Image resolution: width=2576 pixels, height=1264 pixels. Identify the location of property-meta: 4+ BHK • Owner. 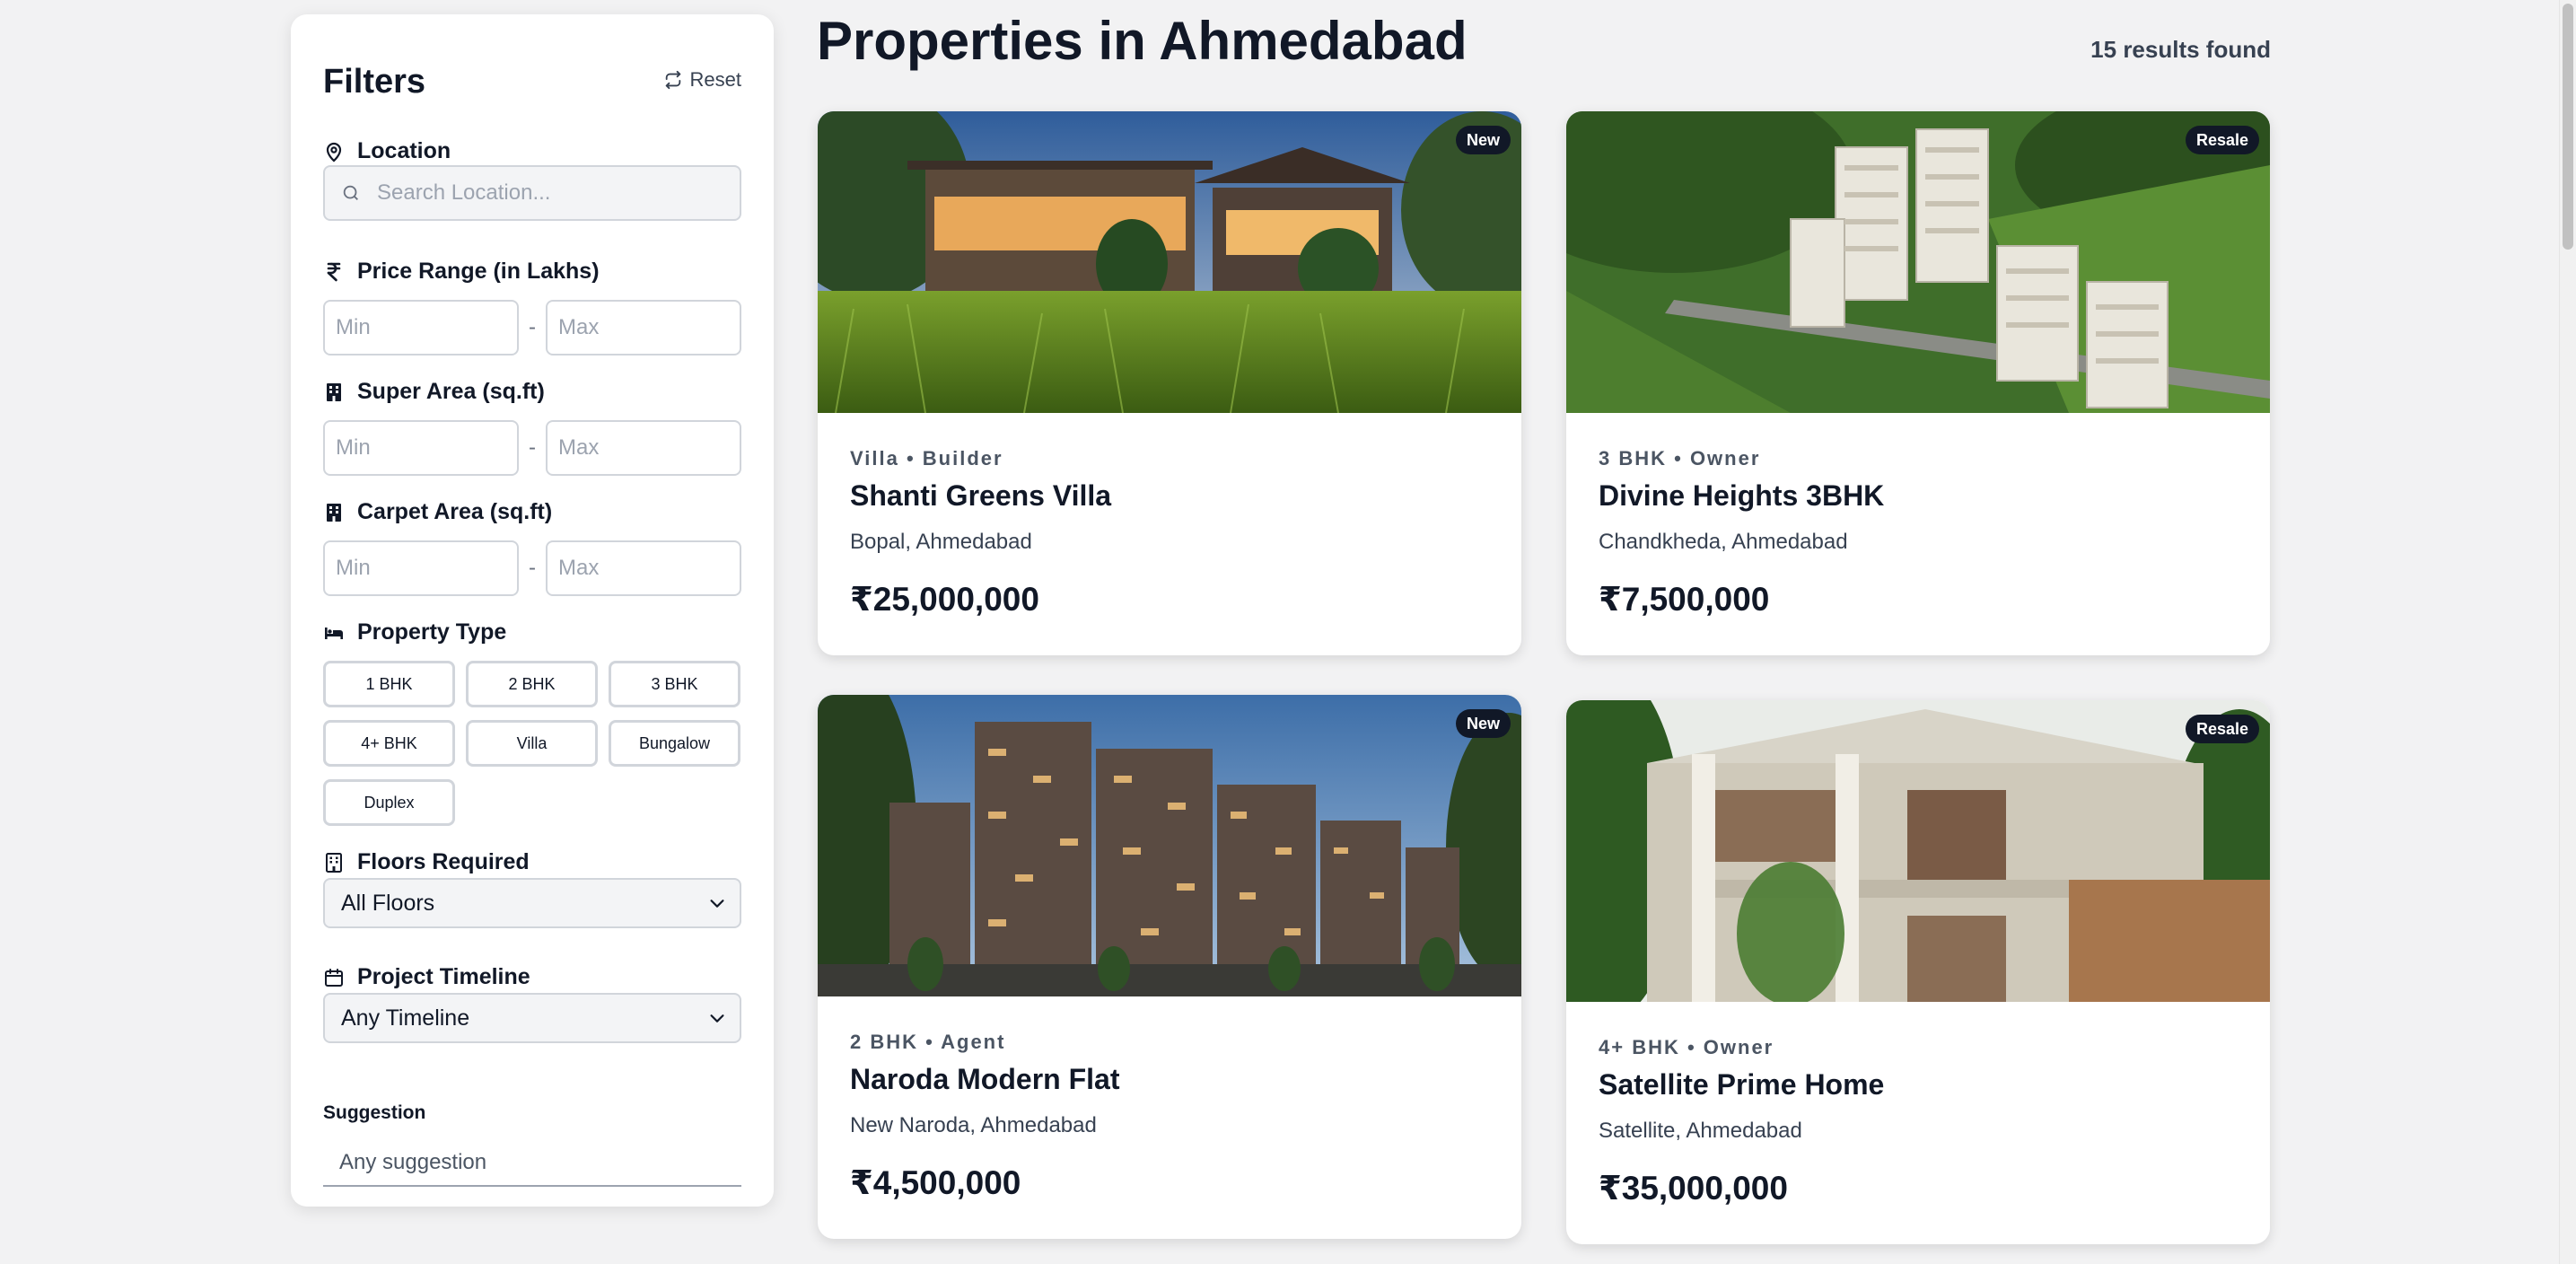
(1686, 1047).